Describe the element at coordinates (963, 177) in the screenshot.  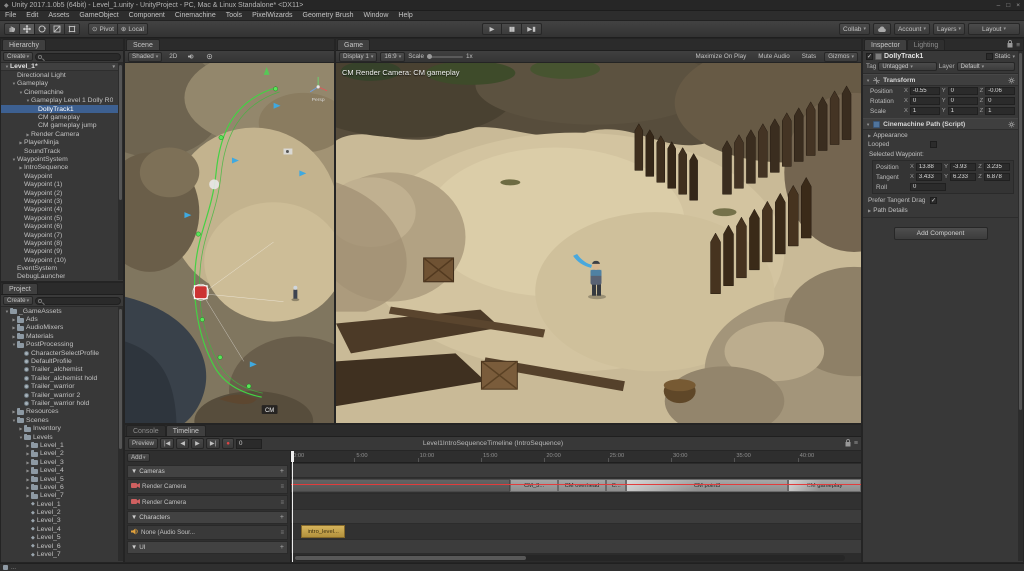
I see `waypoint-value-field: 6.233` at that location.